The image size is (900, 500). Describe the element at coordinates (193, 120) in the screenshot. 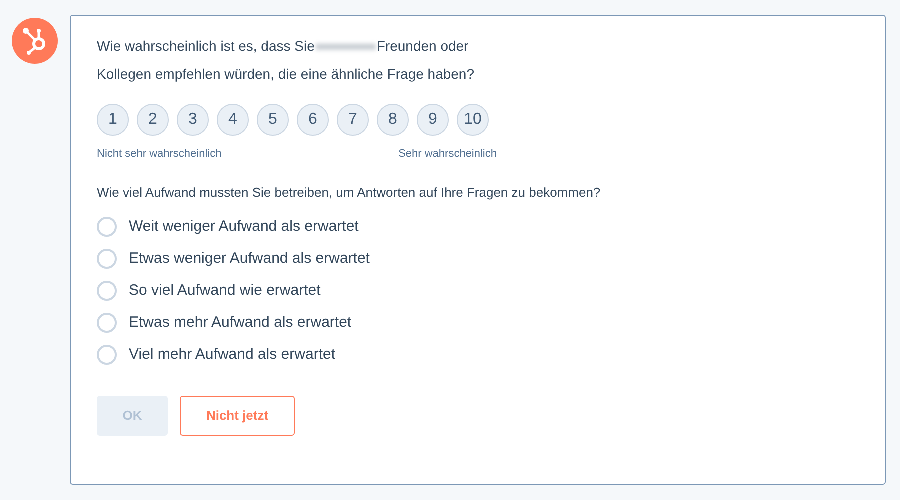

I see `rating-button: 3` at that location.